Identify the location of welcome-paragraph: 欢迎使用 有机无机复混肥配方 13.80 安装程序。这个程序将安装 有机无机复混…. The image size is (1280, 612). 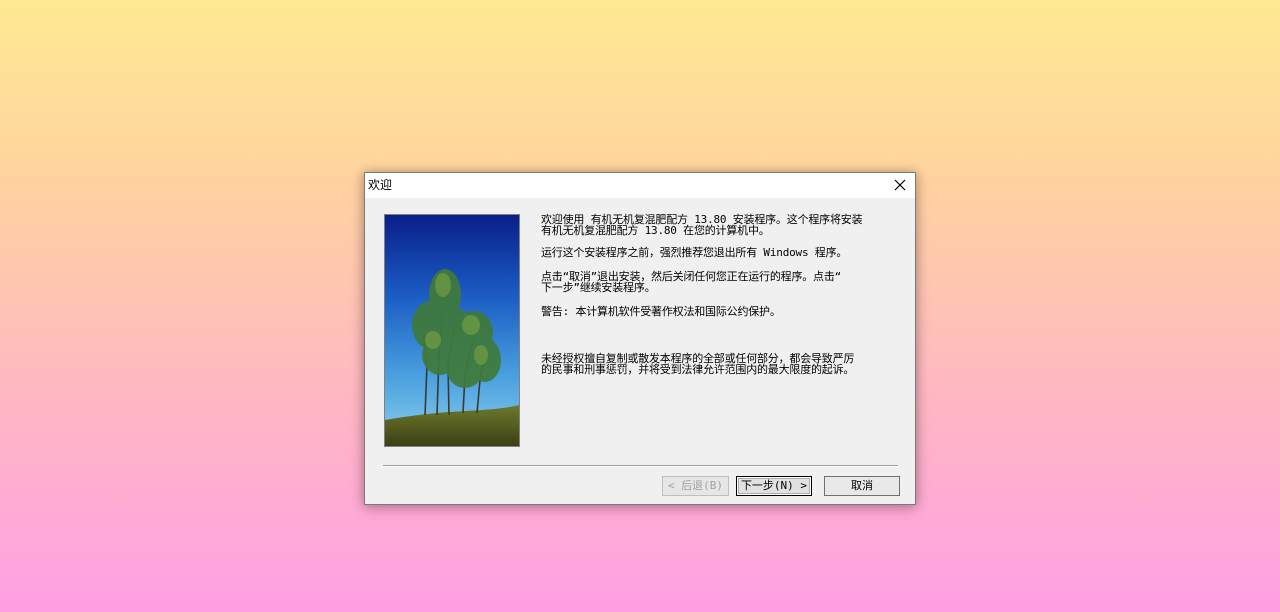
(702, 225).